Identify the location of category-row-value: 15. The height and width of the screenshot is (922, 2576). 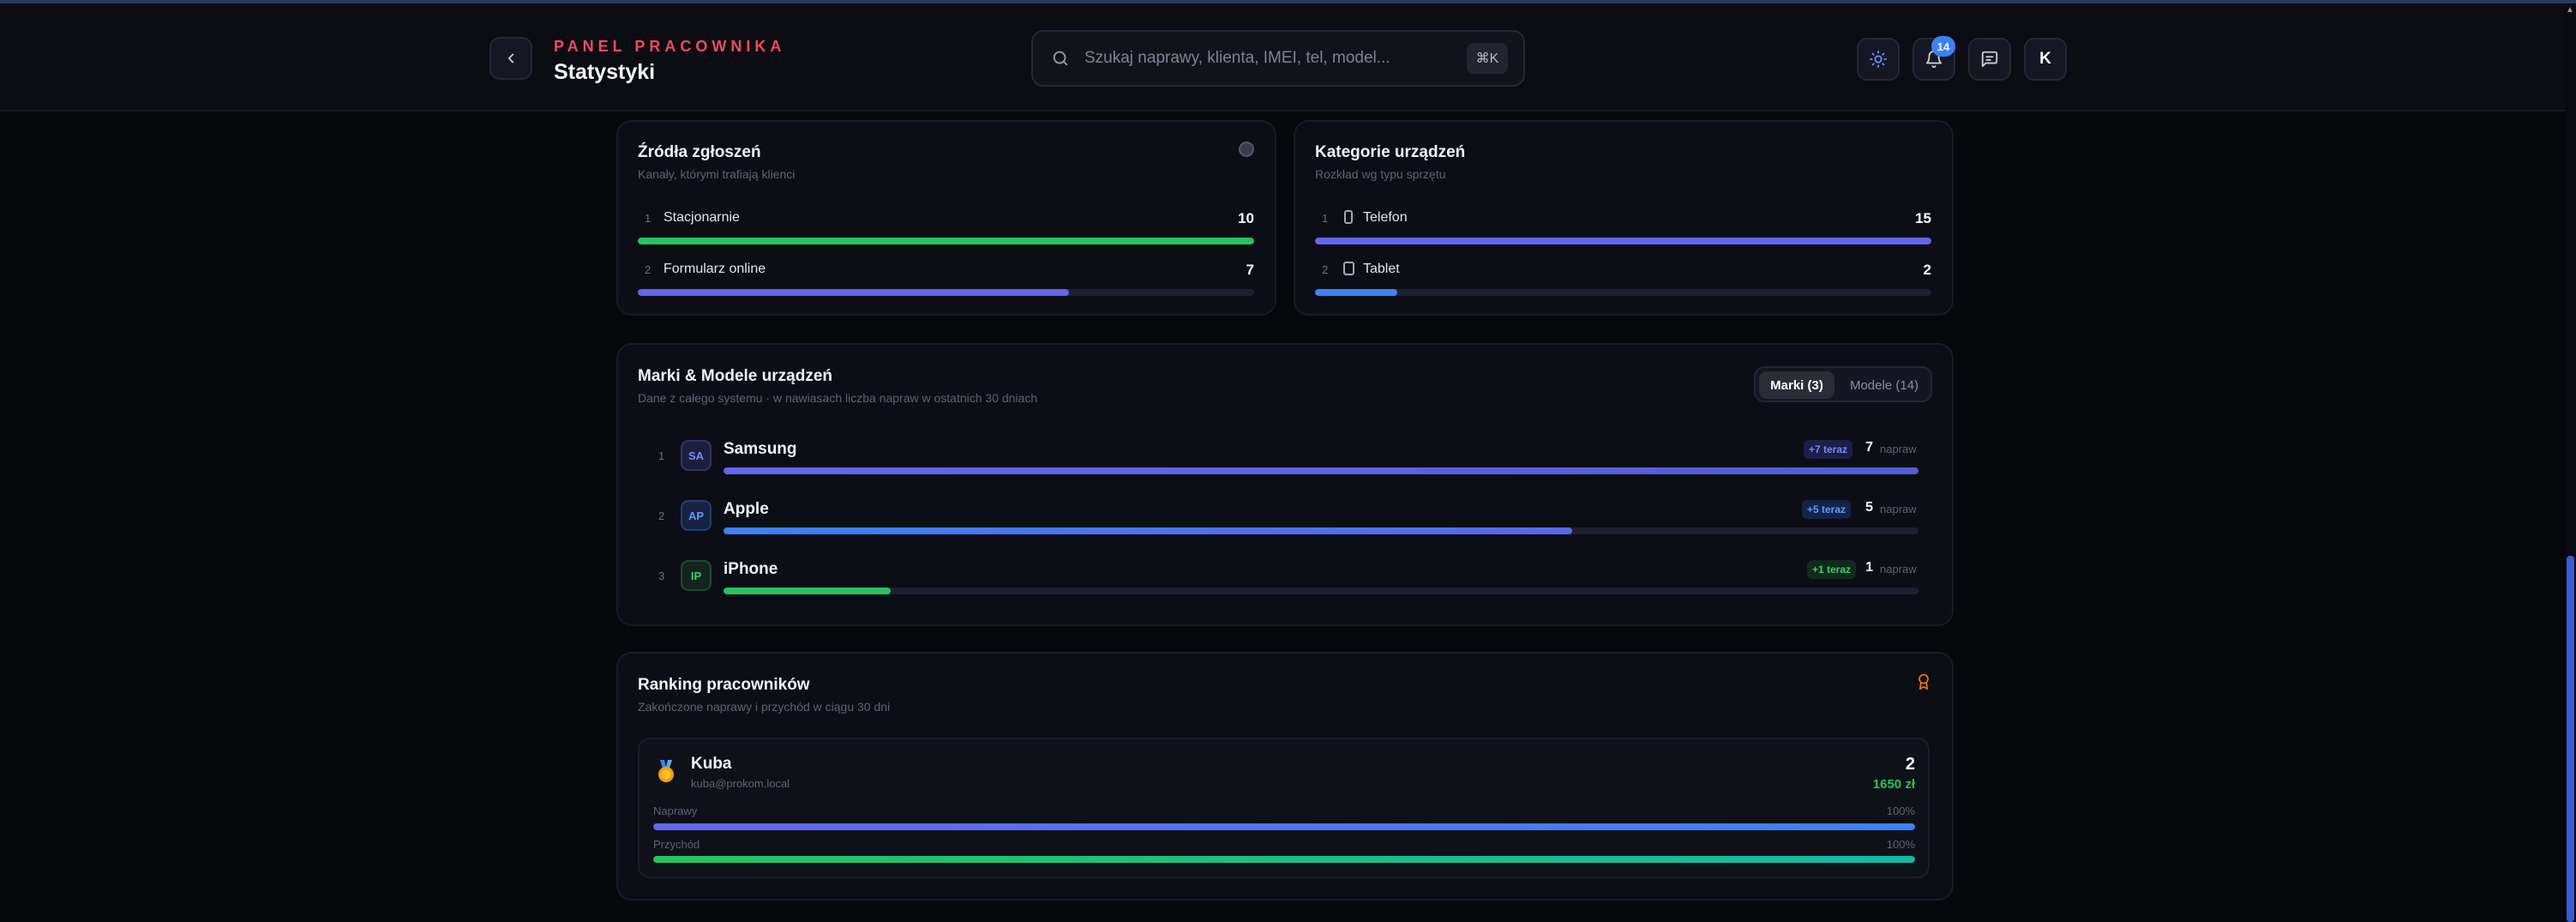
(1923, 218).